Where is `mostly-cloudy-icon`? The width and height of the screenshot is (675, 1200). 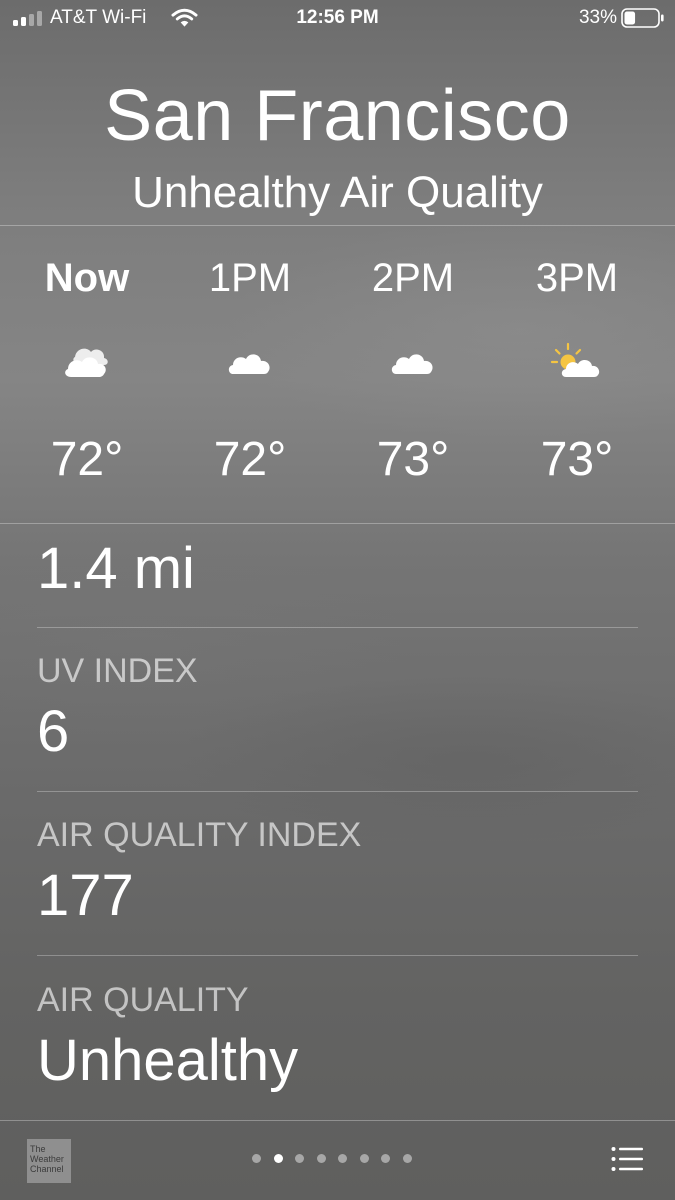 mostly-cloudy-icon is located at coordinates (86, 362).